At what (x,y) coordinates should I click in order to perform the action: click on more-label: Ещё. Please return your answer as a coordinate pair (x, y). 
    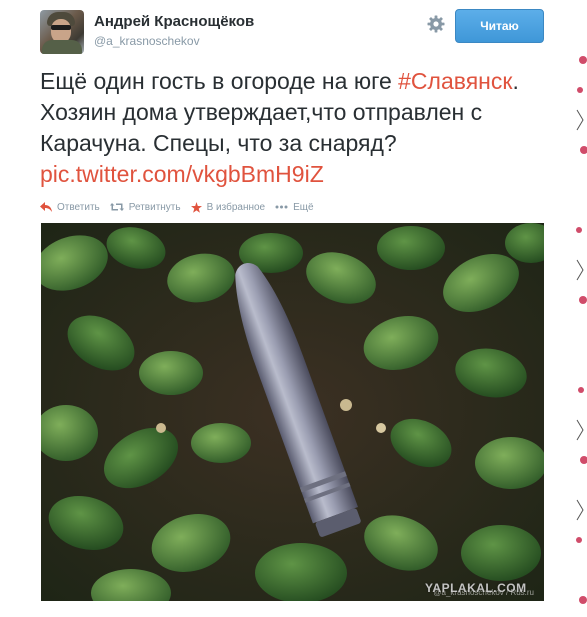
    Looking at the image, I should click on (303, 207).